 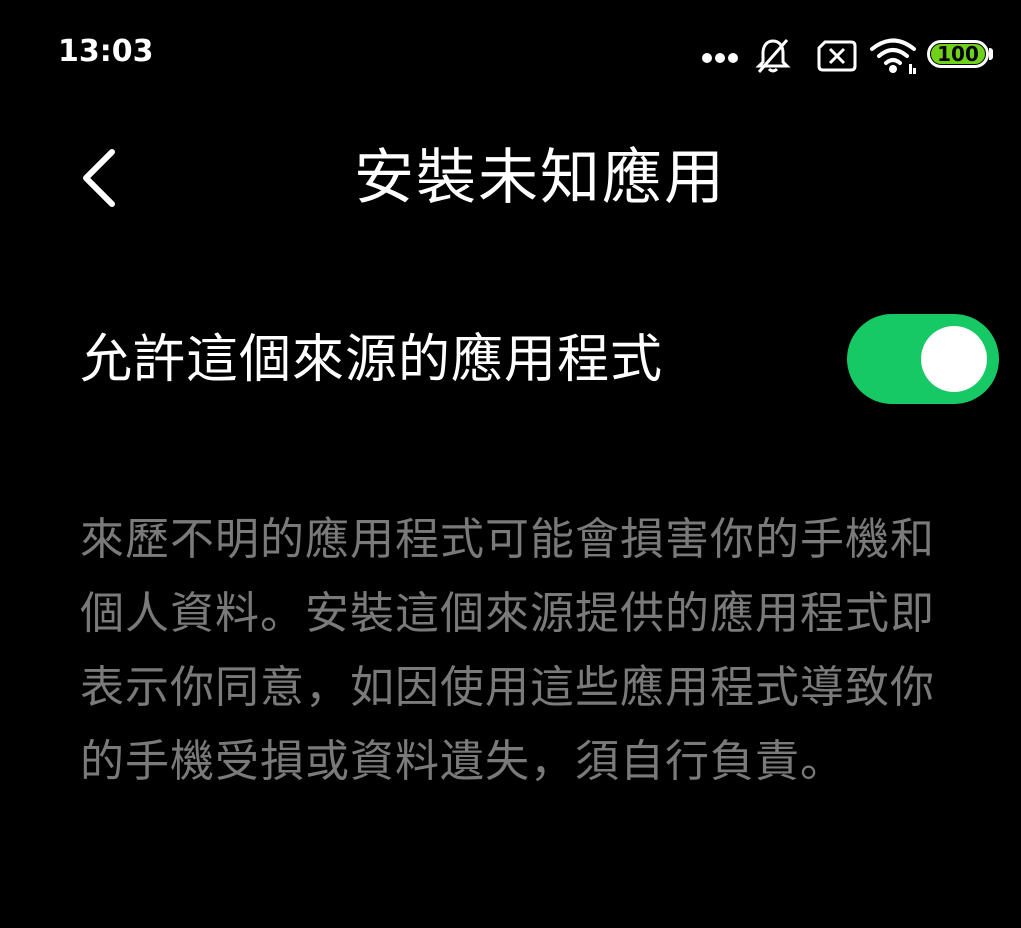 I want to click on wifi-icon, so click(x=893, y=56).